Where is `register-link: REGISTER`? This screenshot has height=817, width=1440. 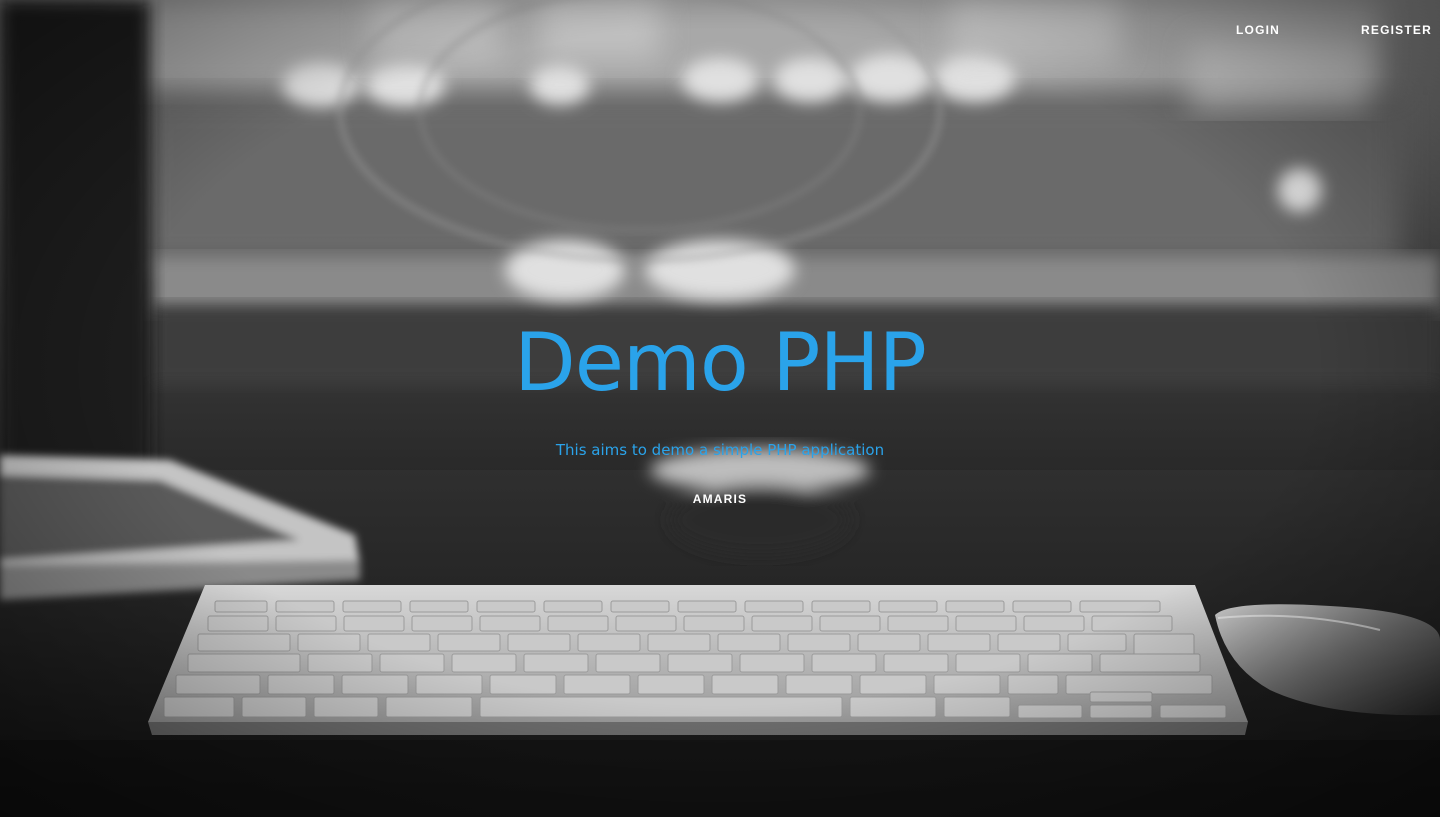 register-link: REGISTER is located at coordinates (1396, 30).